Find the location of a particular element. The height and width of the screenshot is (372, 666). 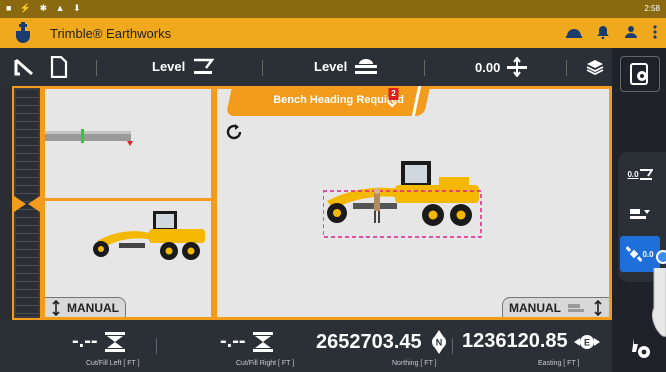

trimble-logo-icon is located at coordinates (23, 32).